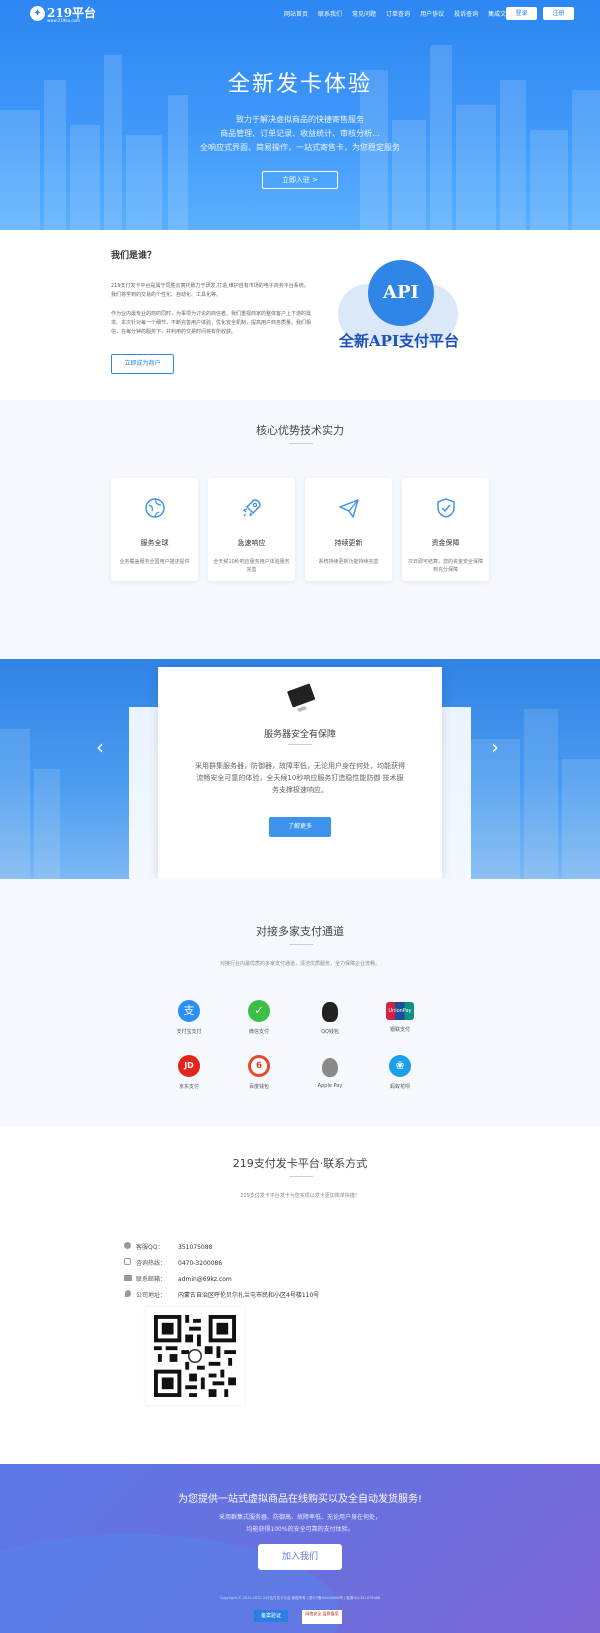 The image size is (600, 1633). I want to click on features-title-underline, so click(301, 443).